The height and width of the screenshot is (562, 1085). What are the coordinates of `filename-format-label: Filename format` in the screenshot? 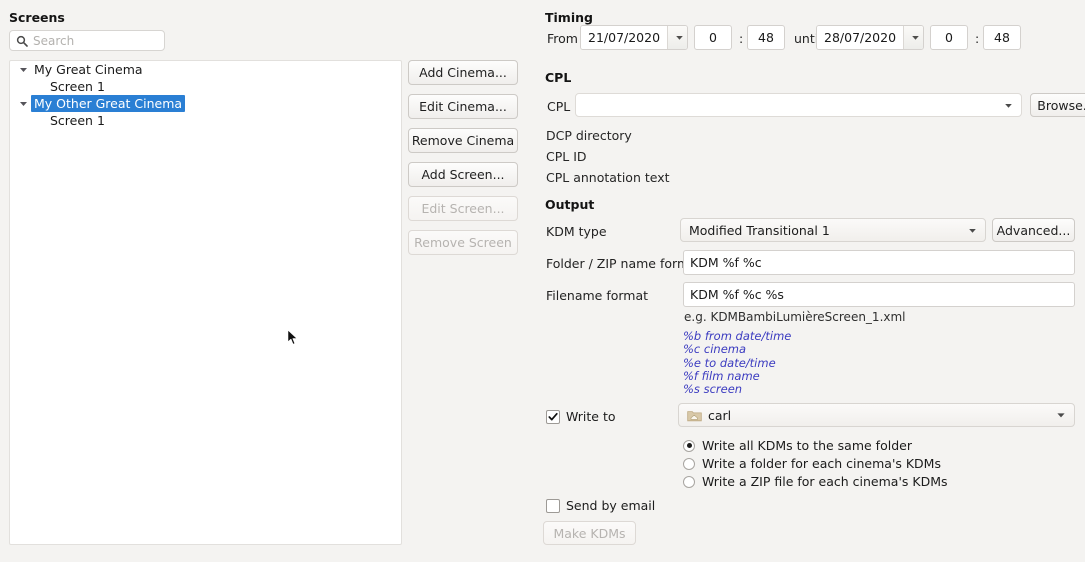 It's located at (597, 295).